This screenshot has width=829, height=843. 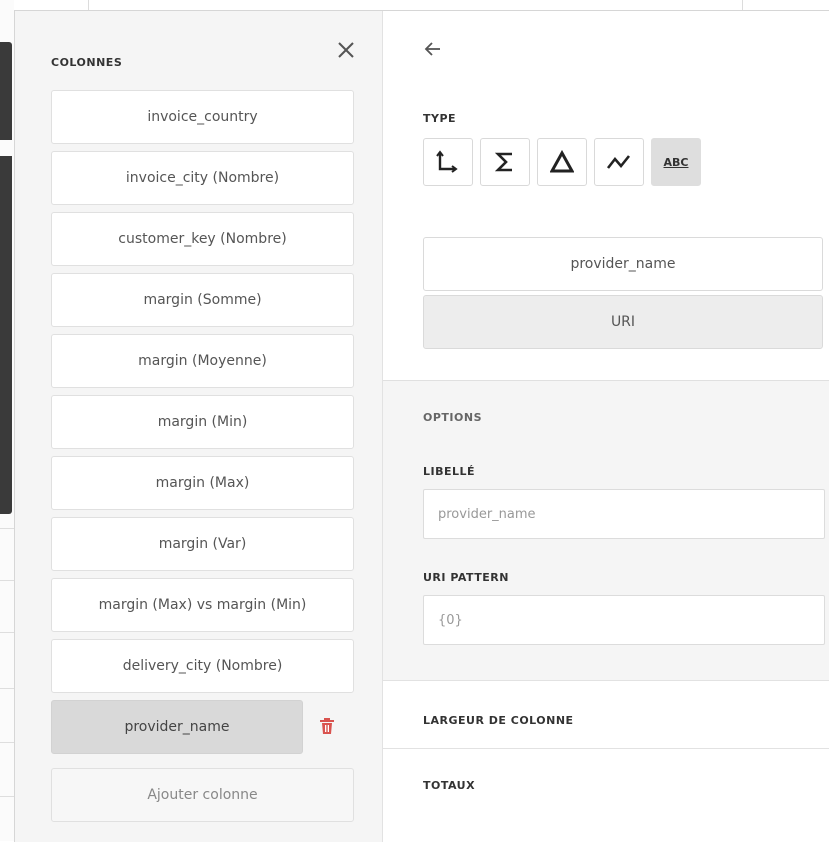 I want to click on totals-label: TOTAUX, so click(x=449, y=785).